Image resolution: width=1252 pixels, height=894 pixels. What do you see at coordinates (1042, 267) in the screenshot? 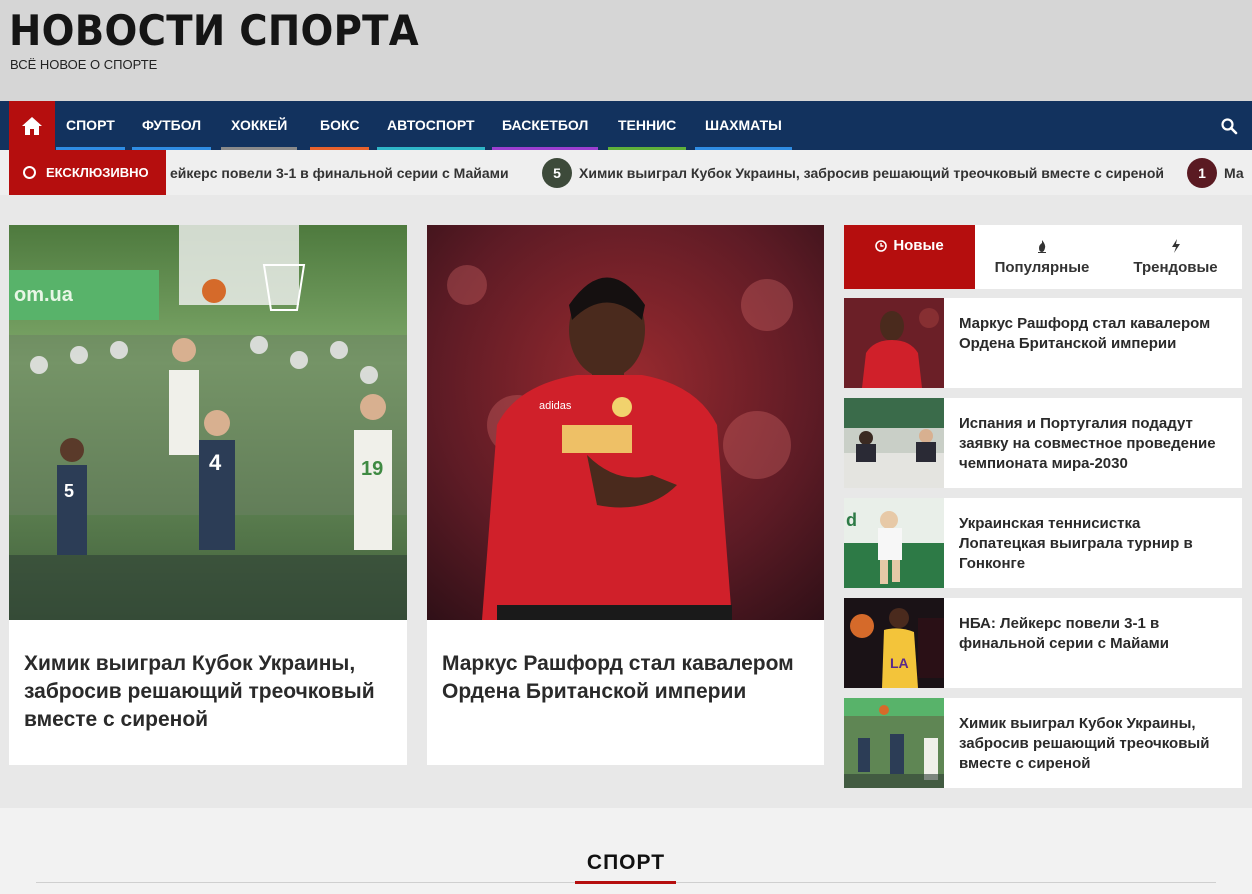
I see `tab-label: Популярные` at bounding box center [1042, 267].